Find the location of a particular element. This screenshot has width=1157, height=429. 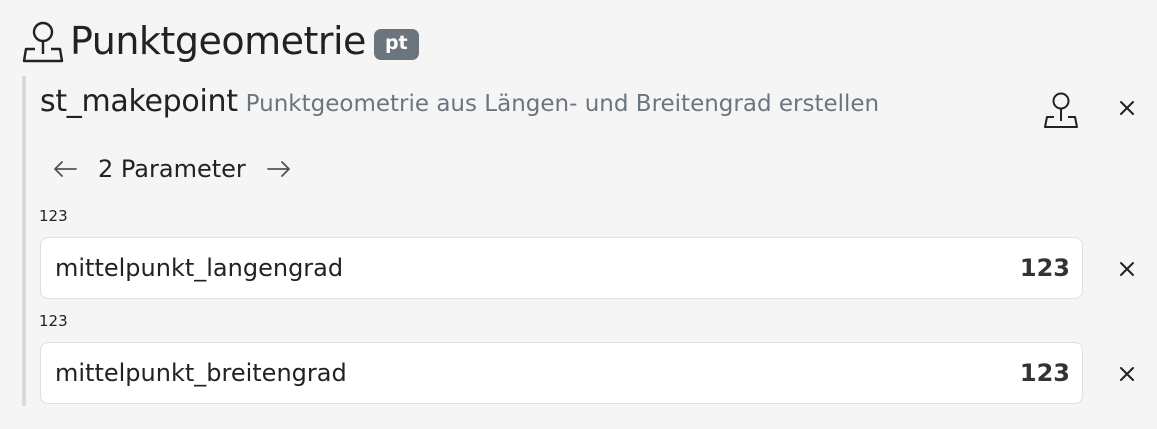

function-name: st_makepoint is located at coordinates (139, 101).